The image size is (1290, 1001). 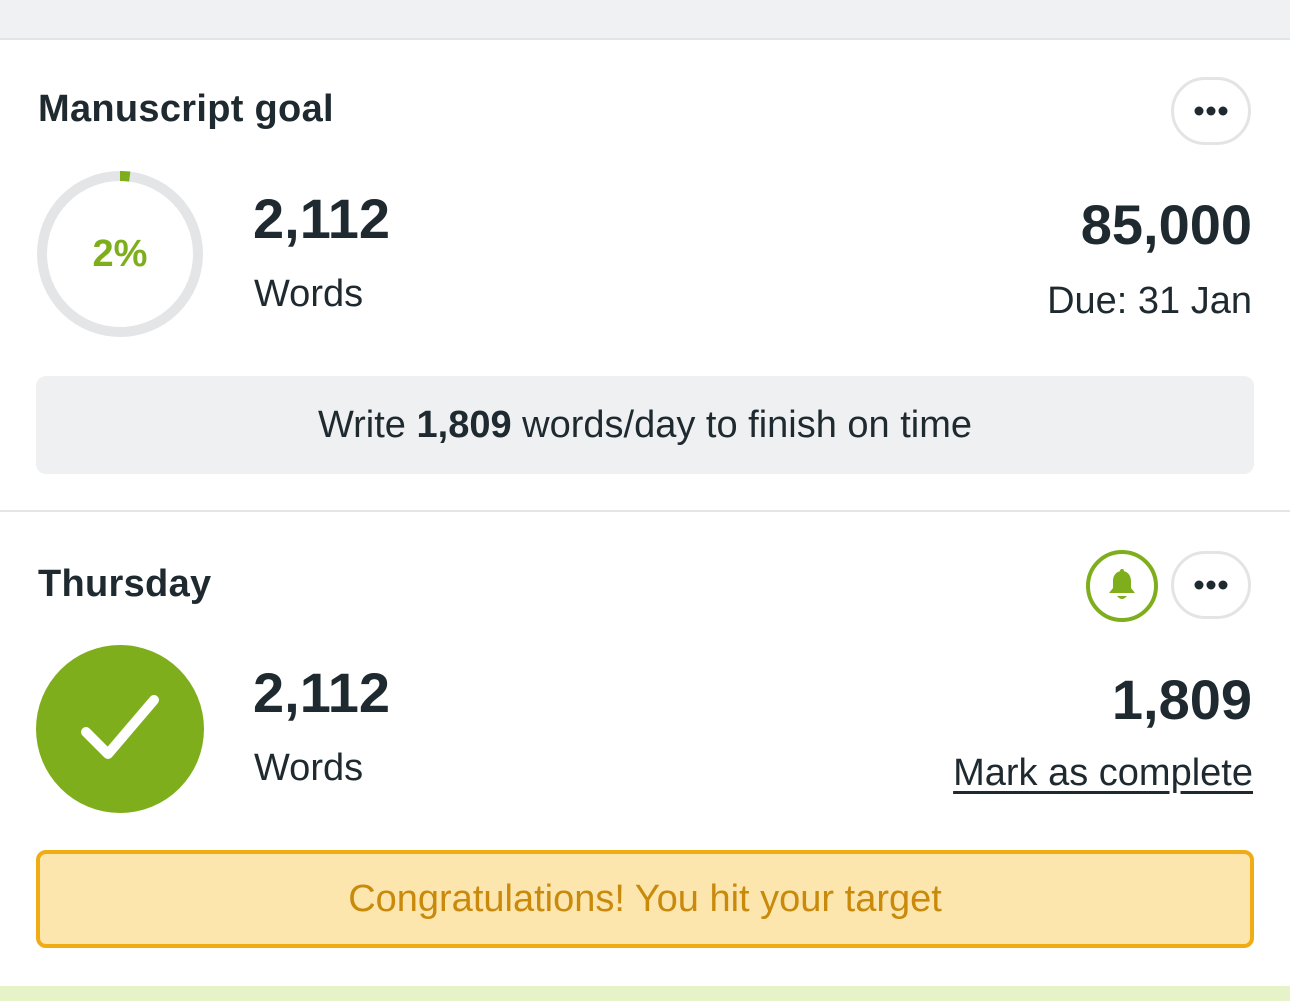 I want to click on checkmark-icon, so click(x=120, y=727).